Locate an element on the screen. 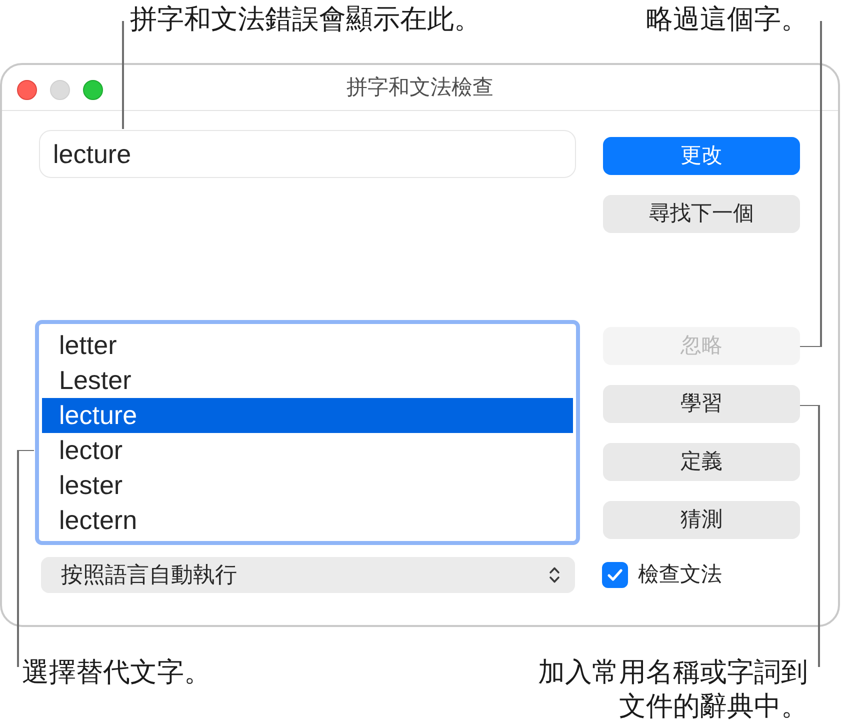 Image resolution: width=843 pixels, height=726 pixels. suggestion-item: lector is located at coordinates (307, 450).